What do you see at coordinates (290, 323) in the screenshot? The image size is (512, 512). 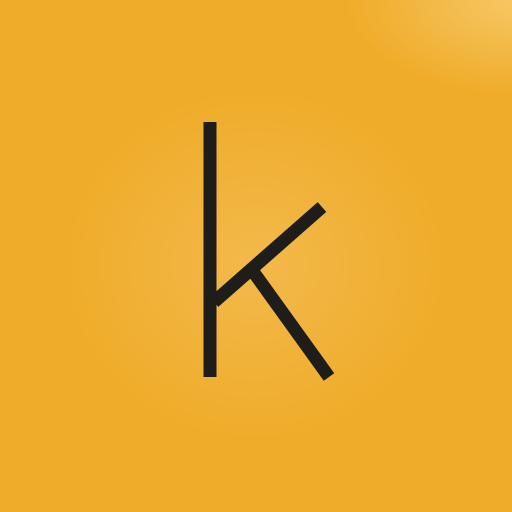 I see `letter-k-lower-leg` at bounding box center [290, 323].